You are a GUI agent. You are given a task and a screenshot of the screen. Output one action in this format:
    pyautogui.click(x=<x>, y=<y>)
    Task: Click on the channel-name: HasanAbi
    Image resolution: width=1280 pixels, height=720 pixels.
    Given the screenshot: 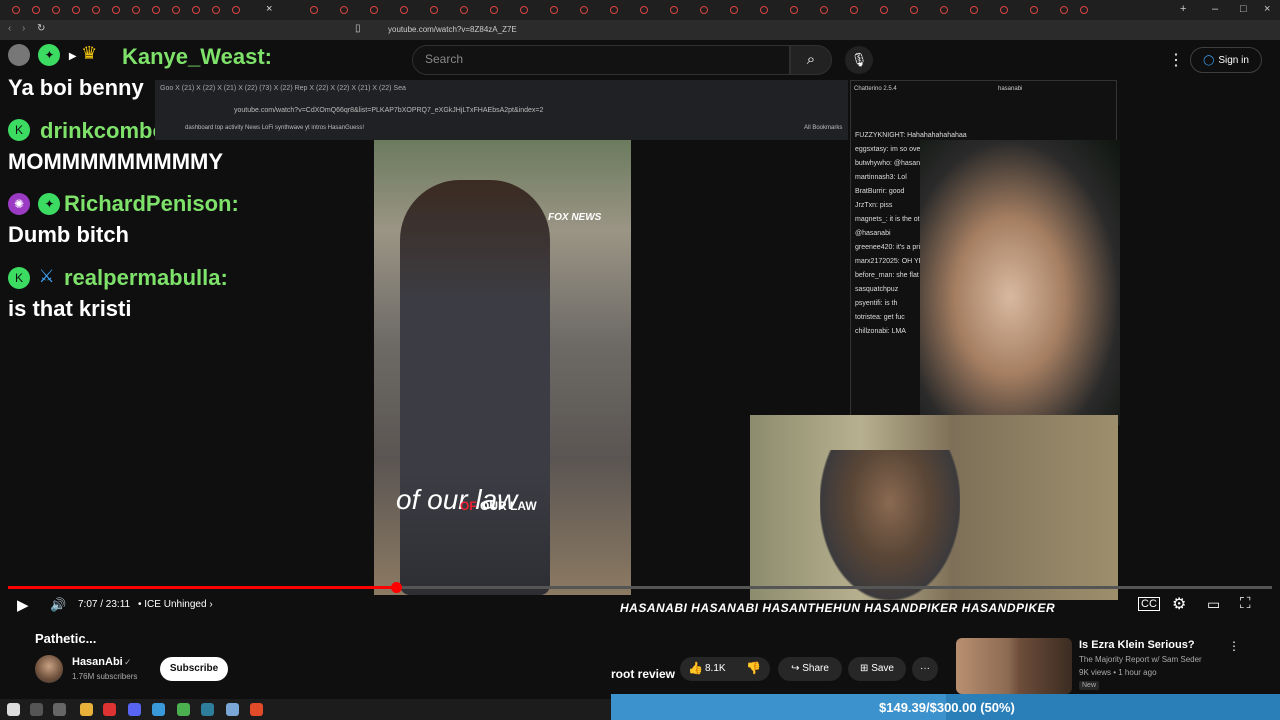 What is the action you would take?
    pyautogui.click(x=97, y=662)
    